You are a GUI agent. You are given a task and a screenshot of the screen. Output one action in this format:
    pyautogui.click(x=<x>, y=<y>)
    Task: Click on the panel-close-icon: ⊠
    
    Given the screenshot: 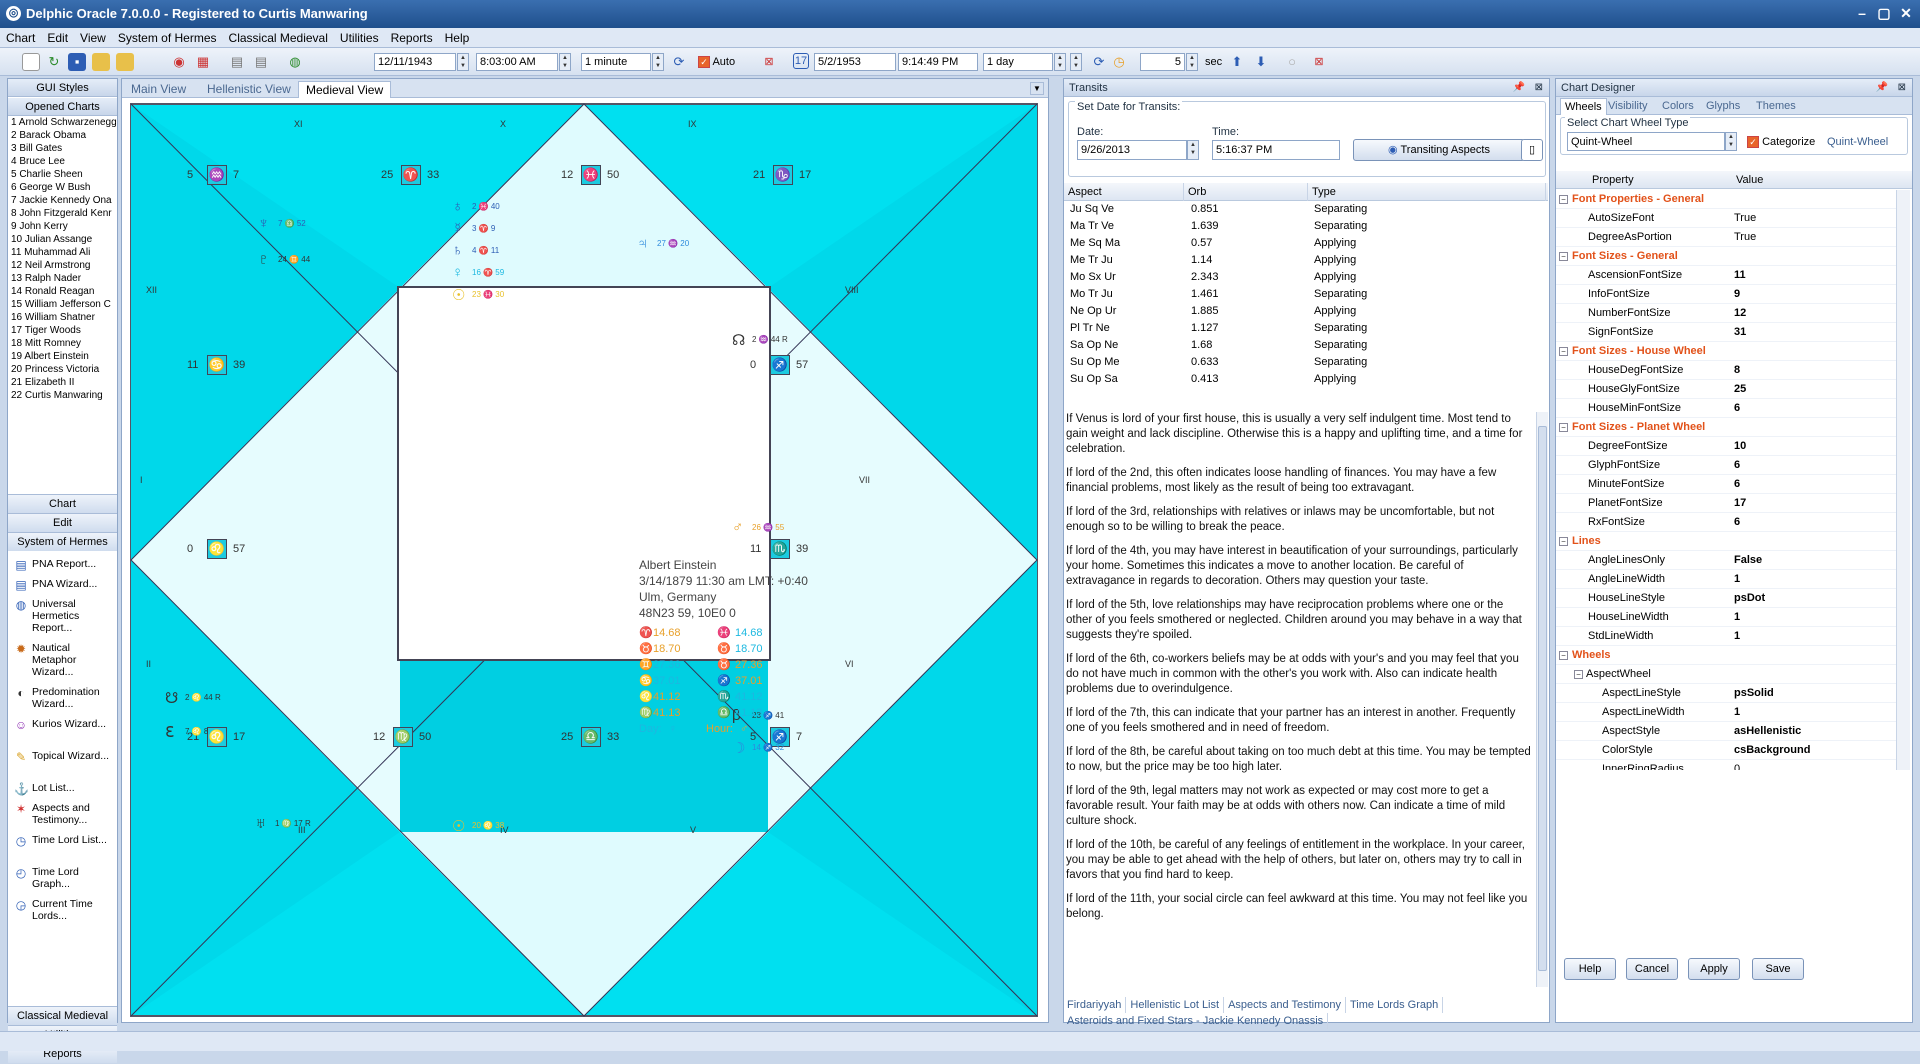 What is the action you would take?
    pyautogui.click(x=1539, y=88)
    